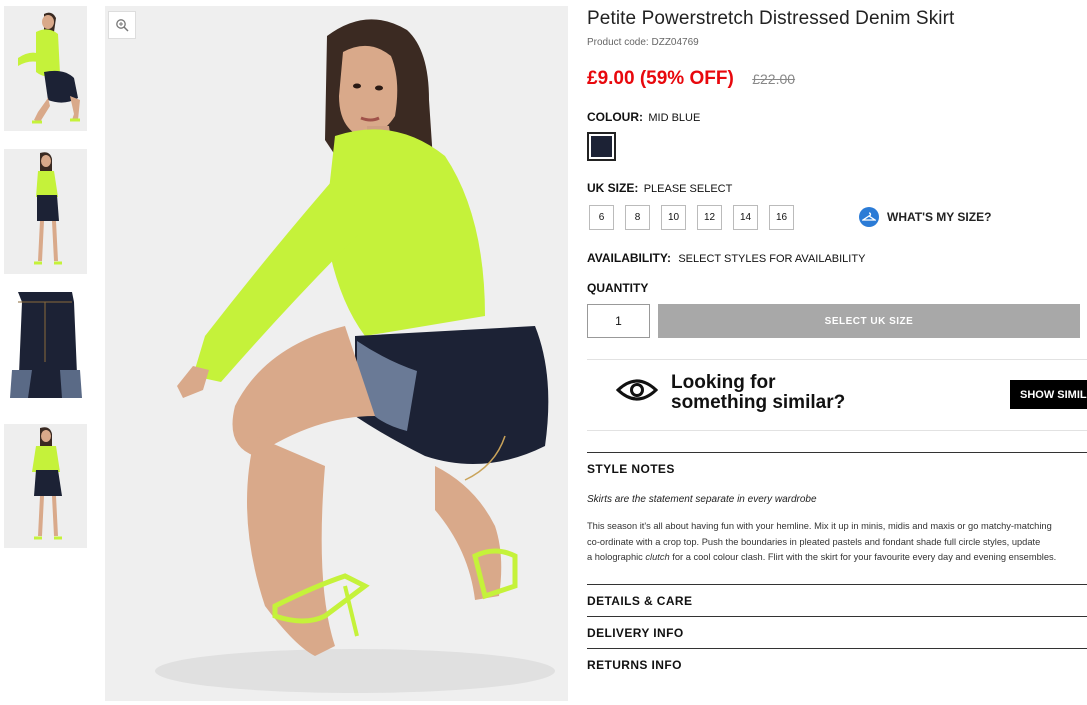  What do you see at coordinates (1048, 394) in the screenshot?
I see `show-similar-button: SHOW SIMILAR` at bounding box center [1048, 394].